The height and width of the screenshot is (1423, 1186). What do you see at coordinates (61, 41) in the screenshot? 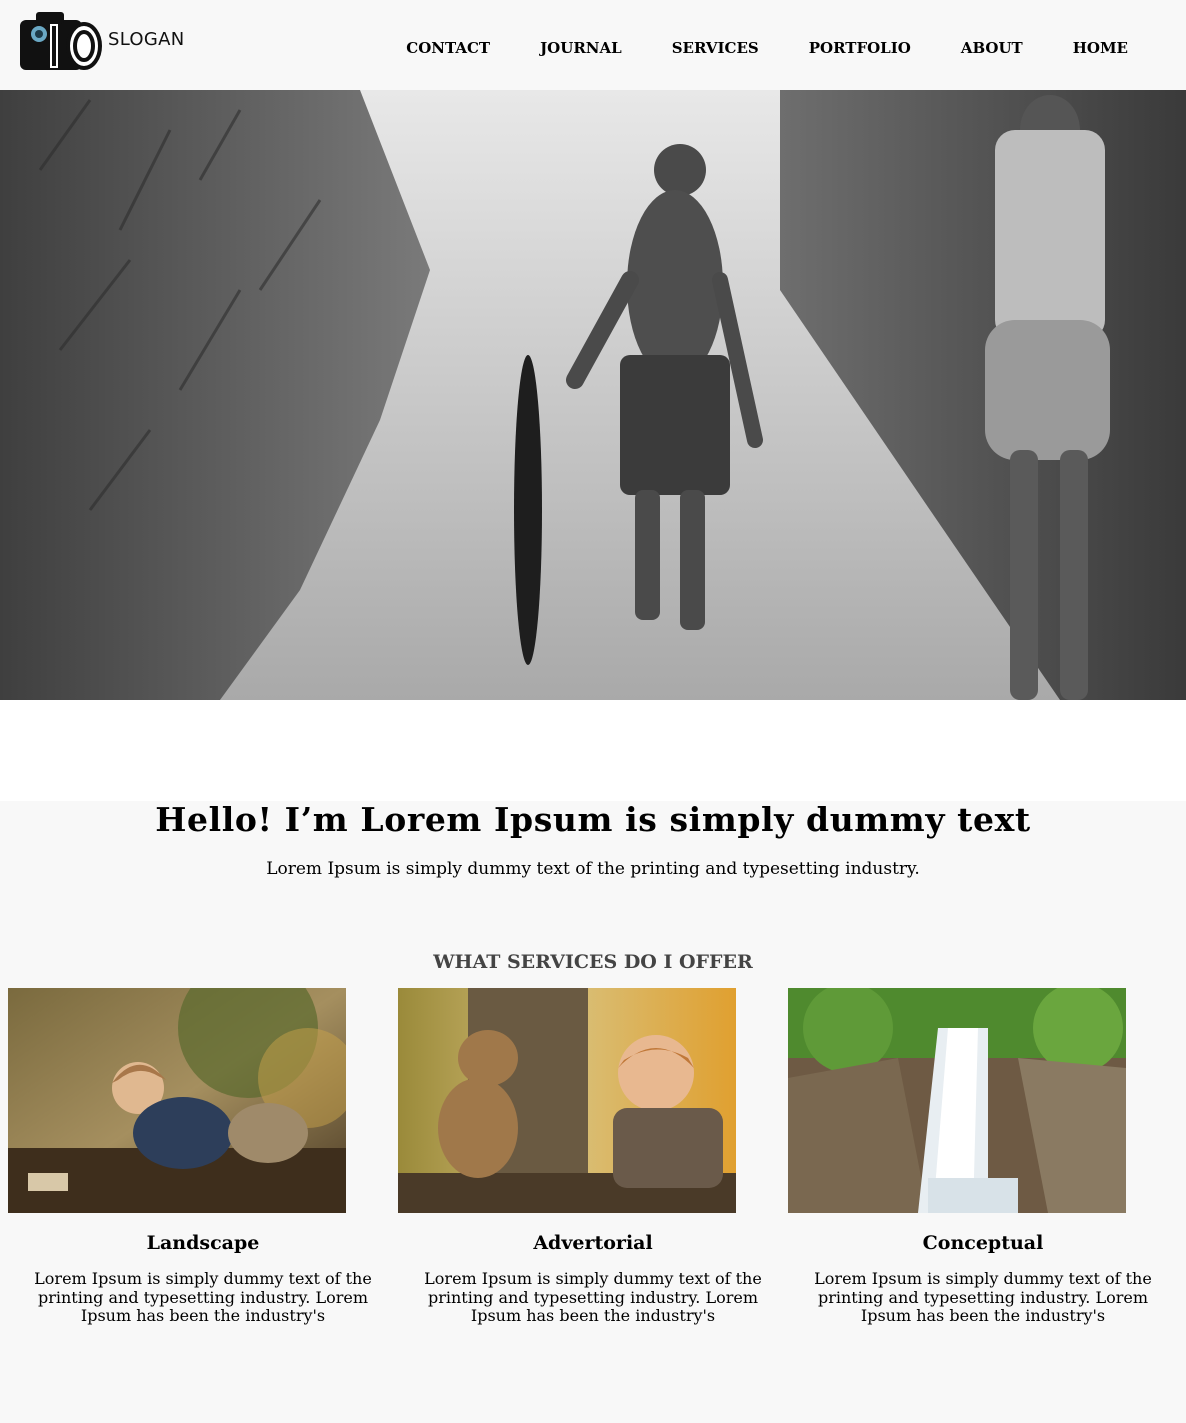
I see `camera-logo-icon` at bounding box center [61, 41].